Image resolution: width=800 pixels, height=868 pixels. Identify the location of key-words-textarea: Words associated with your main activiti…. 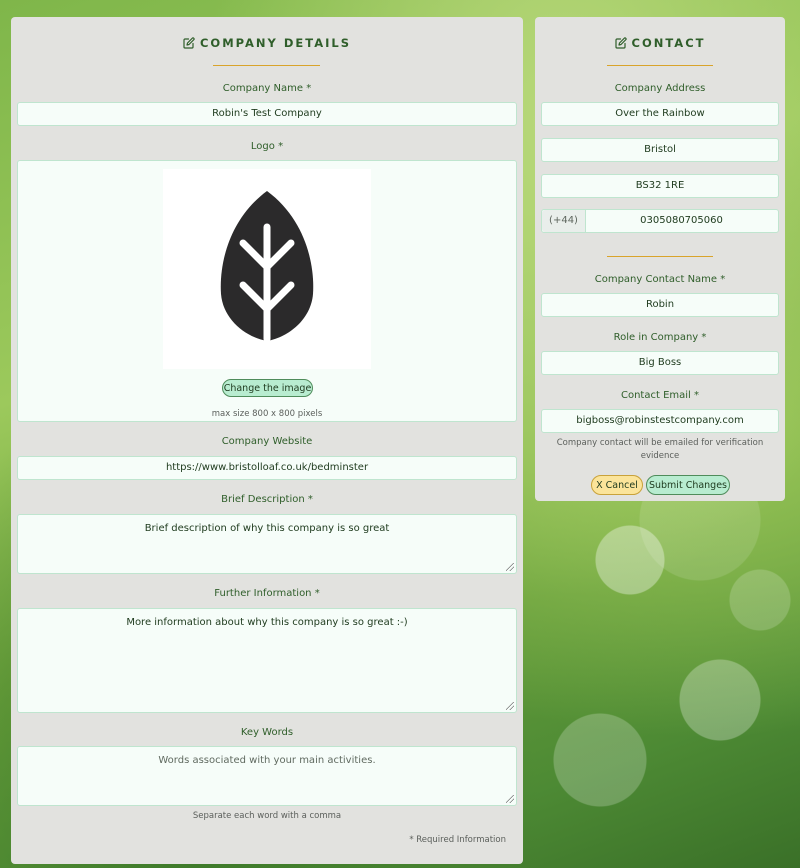
(267, 776).